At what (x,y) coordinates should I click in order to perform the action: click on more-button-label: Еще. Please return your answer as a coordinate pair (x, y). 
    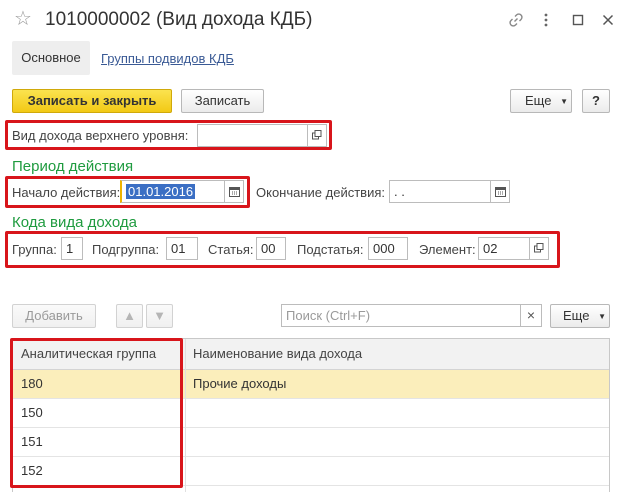
    Looking at the image, I should click on (538, 100).